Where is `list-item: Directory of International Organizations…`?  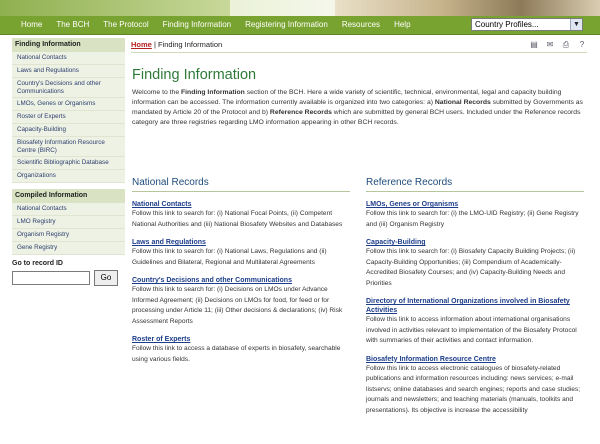 list-item: Directory of International Organizations… is located at coordinates (475, 322).